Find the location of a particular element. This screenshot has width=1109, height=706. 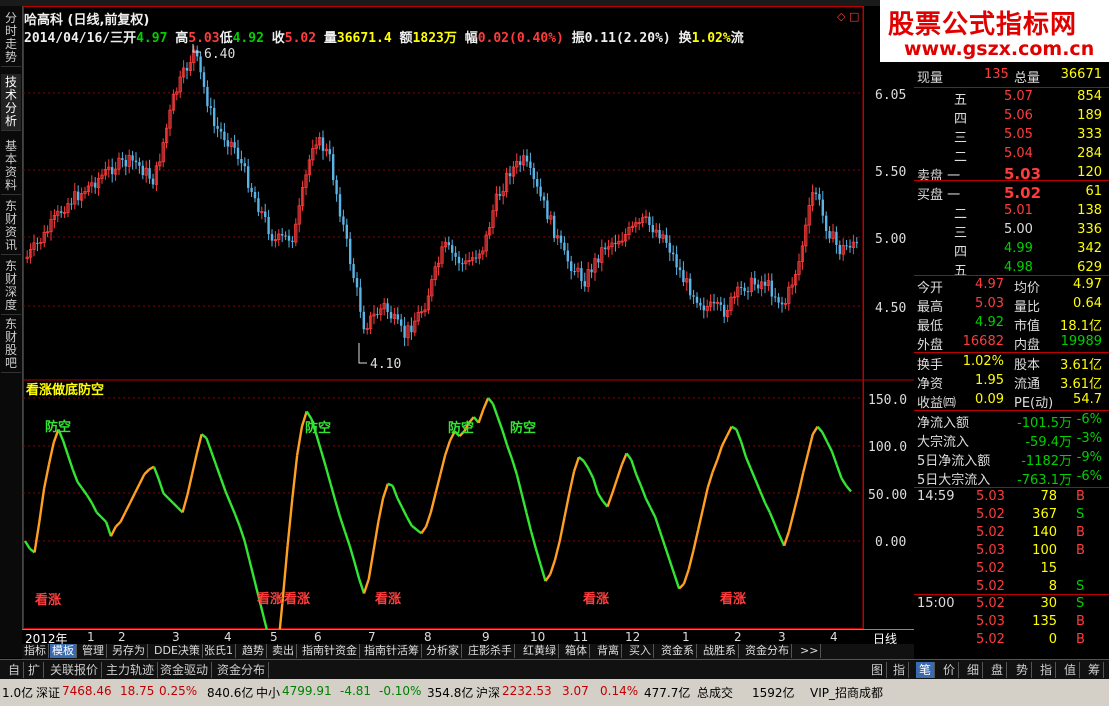

indicator-button: 指南针资金 is located at coordinates (330, 651).